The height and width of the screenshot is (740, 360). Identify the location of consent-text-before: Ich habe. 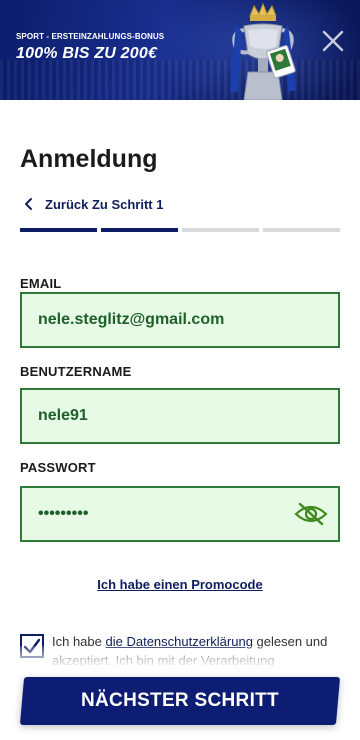
(79, 641).